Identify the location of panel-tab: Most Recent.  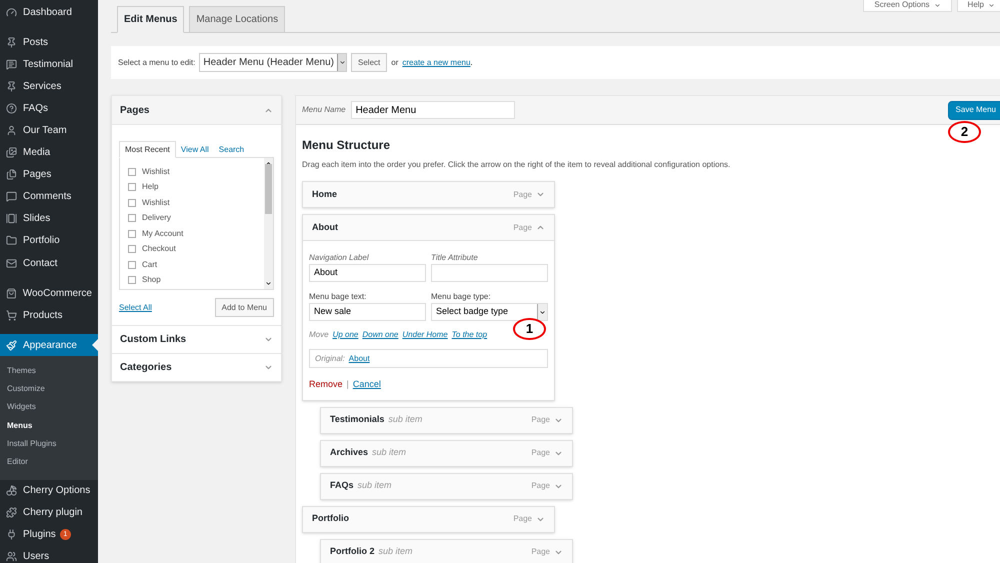
(147, 149).